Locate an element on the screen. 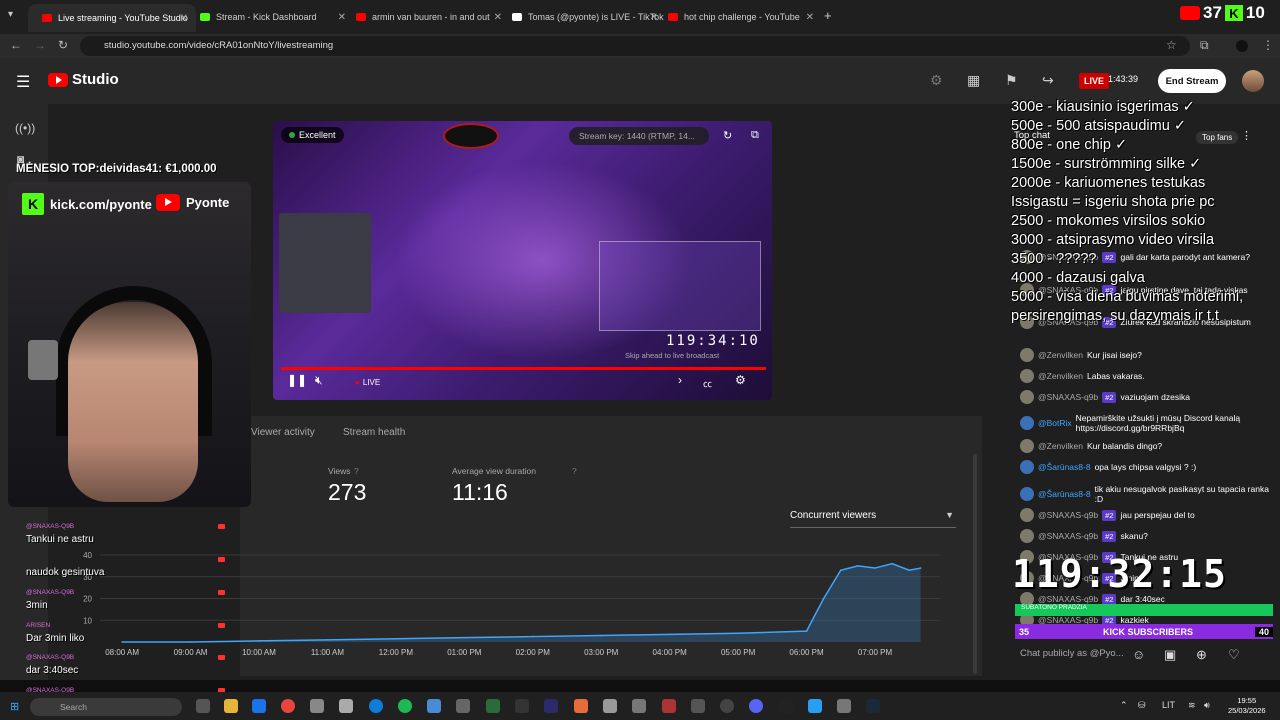  obs-icon is located at coordinates (522, 706).